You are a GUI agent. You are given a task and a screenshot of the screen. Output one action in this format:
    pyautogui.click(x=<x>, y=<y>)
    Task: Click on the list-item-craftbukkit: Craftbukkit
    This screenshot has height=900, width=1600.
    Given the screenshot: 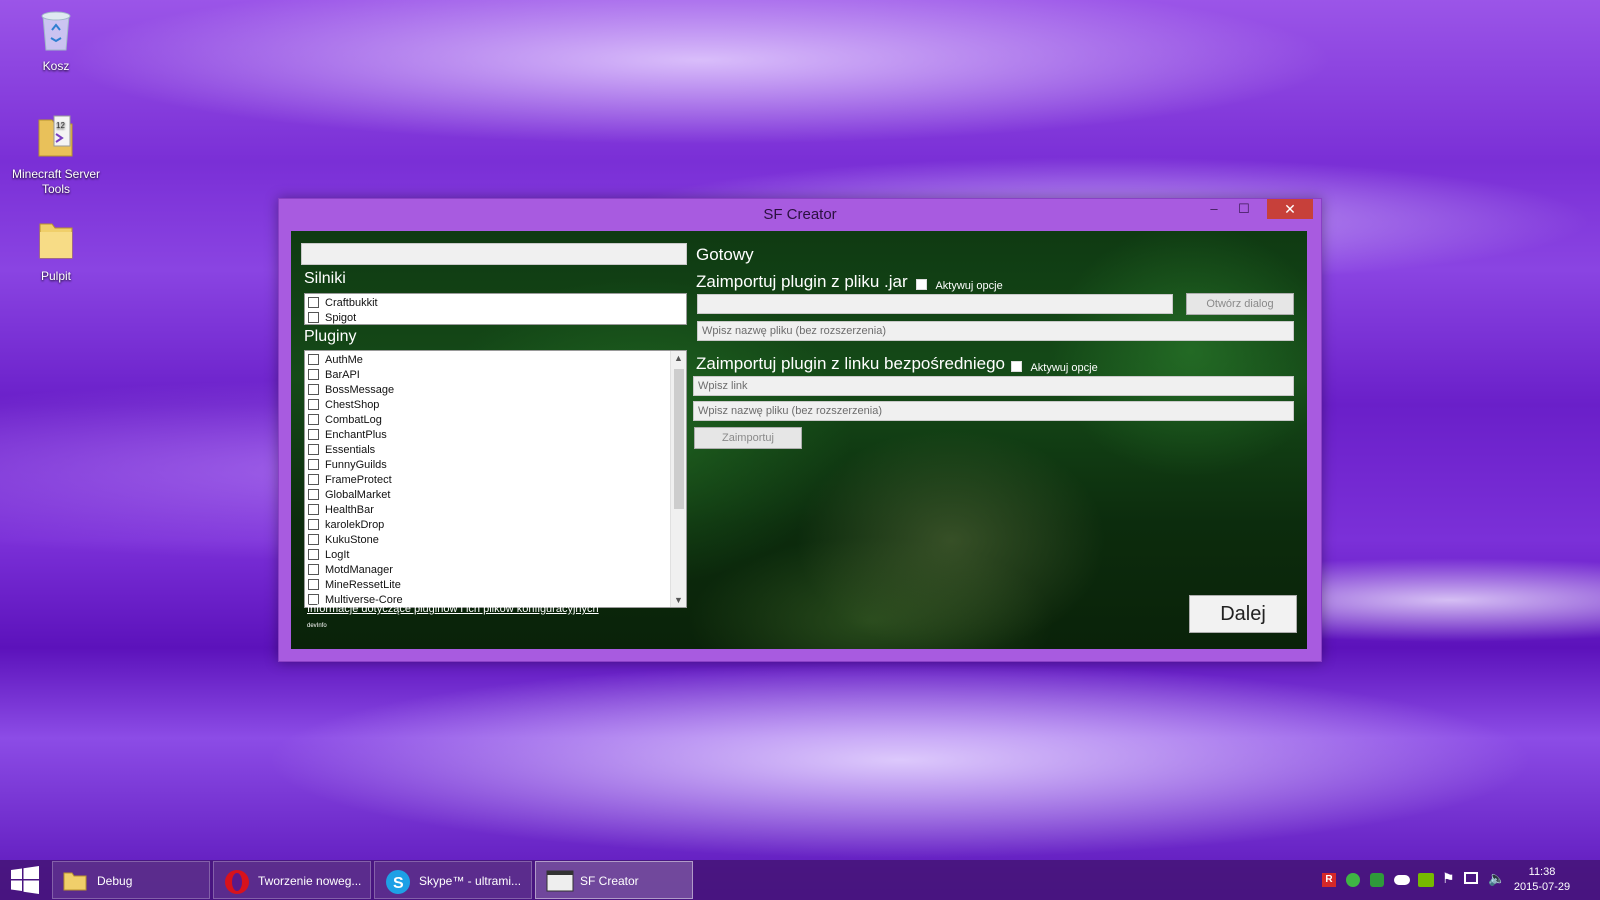 What is the action you would take?
    pyautogui.click(x=495, y=302)
    